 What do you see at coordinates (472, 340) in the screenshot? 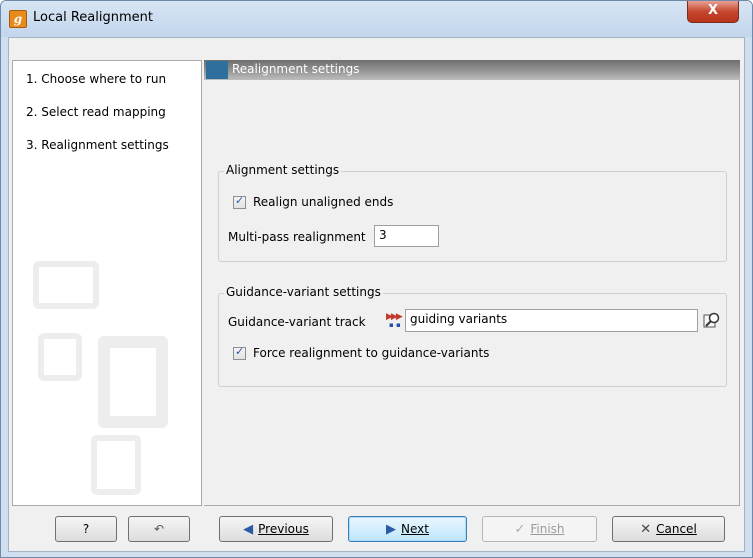
I see `guidance-variant-settings-group` at bounding box center [472, 340].